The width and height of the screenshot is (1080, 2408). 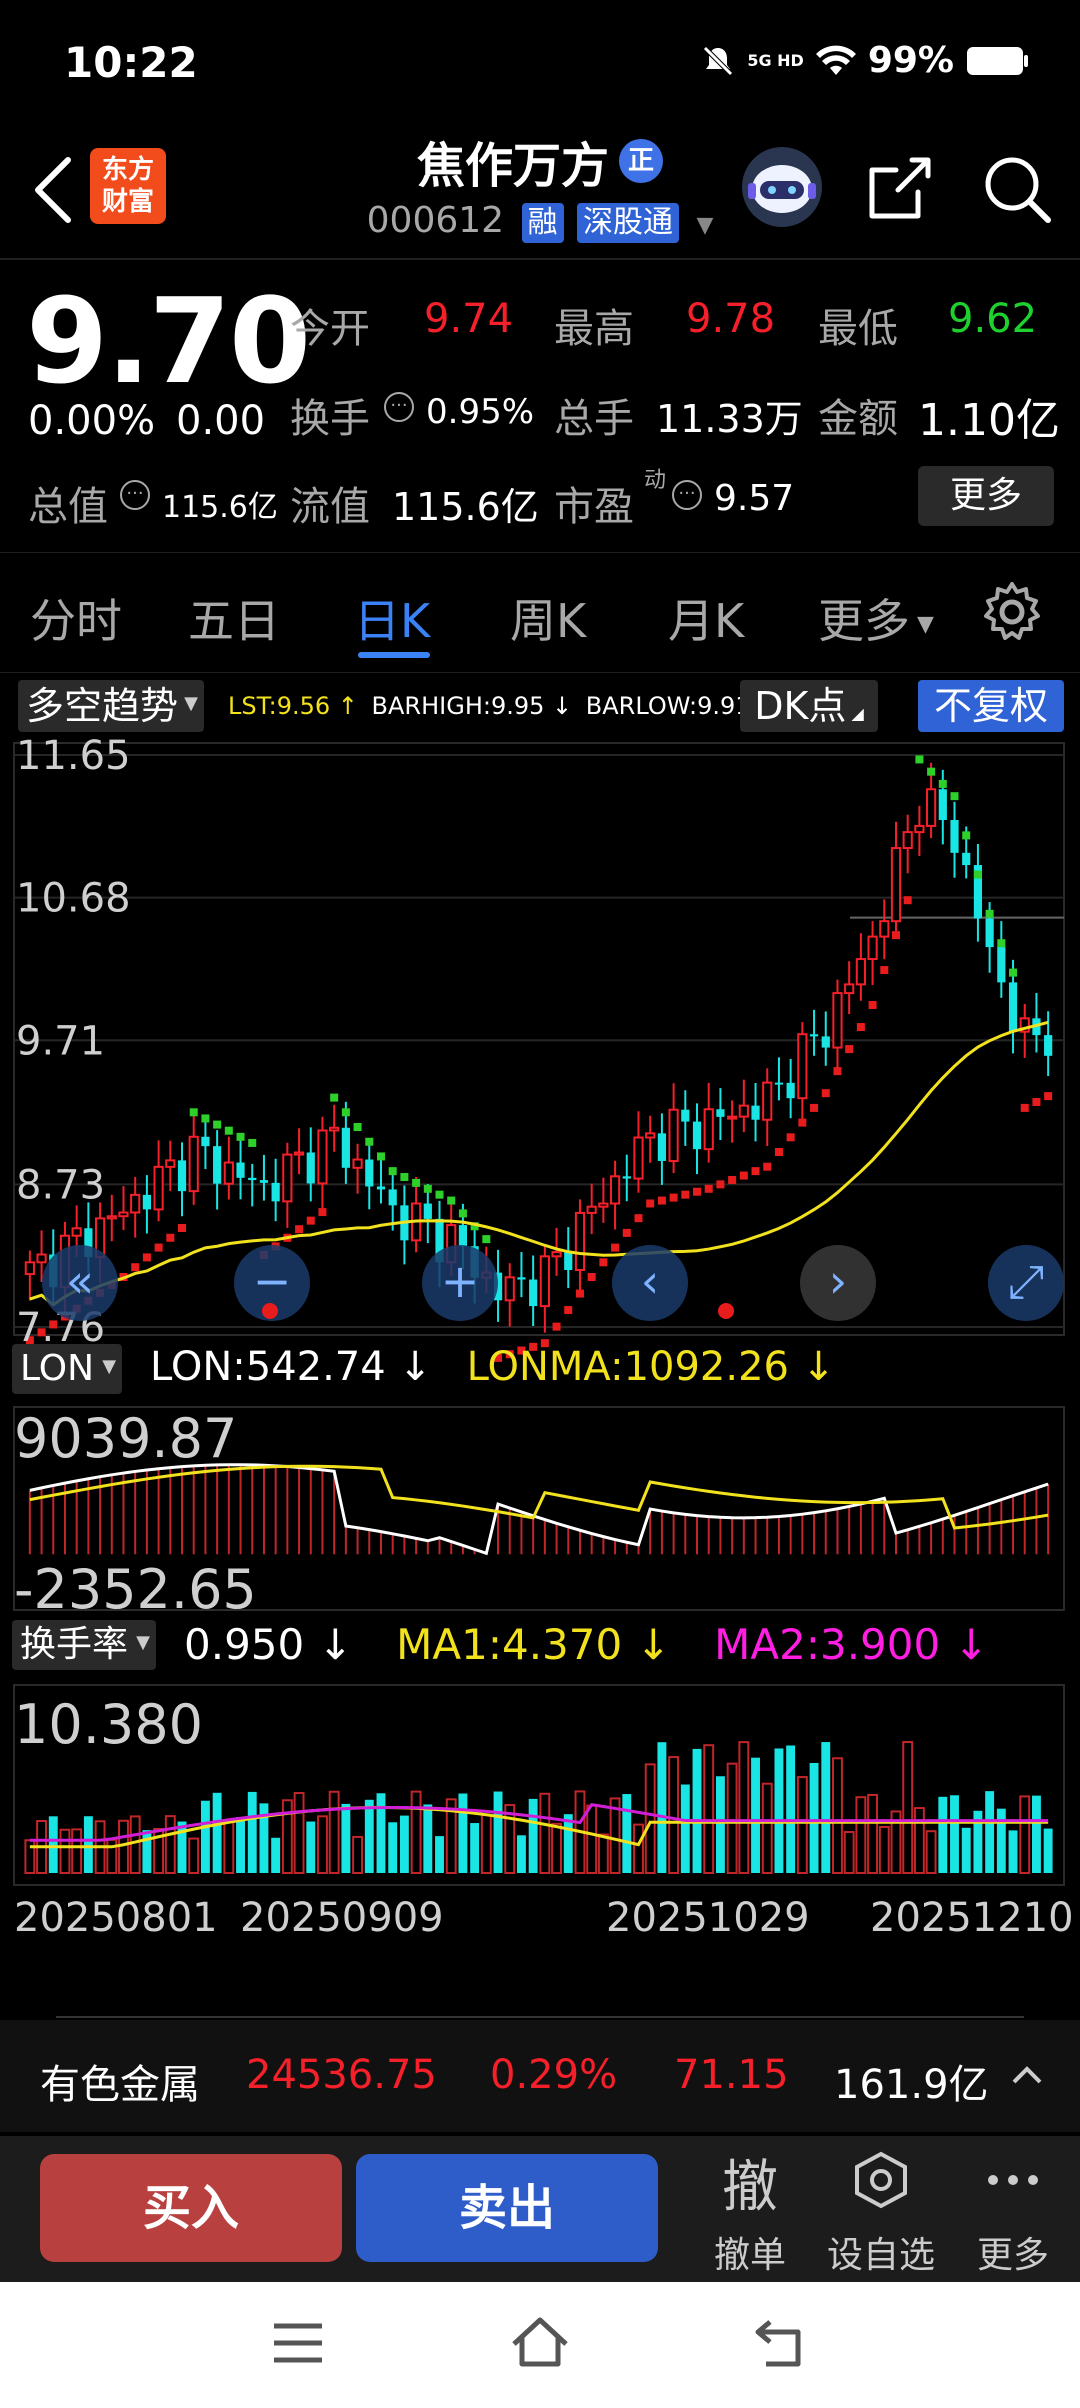 I want to click on dk-point-button: DK点 ◢, so click(x=809, y=706).